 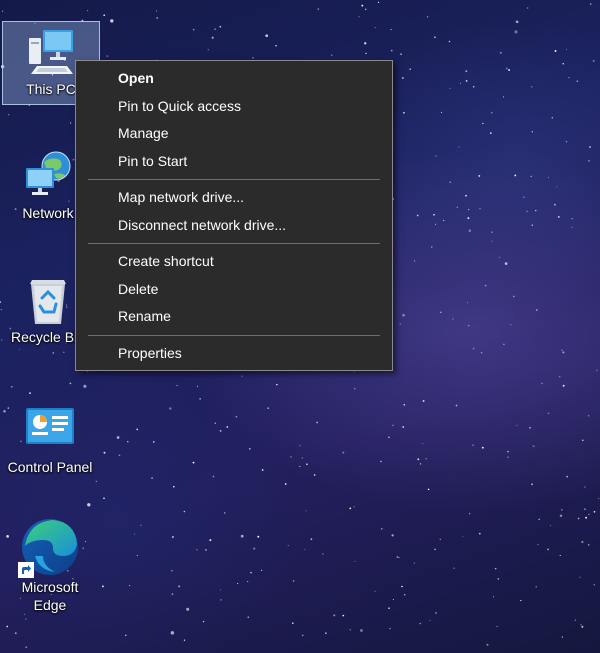 What do you see at coordinates (234, 262) in the screenshot?
I see `menu-item-create-shortcut: Create shortcut` at bounding box center [234, 262].